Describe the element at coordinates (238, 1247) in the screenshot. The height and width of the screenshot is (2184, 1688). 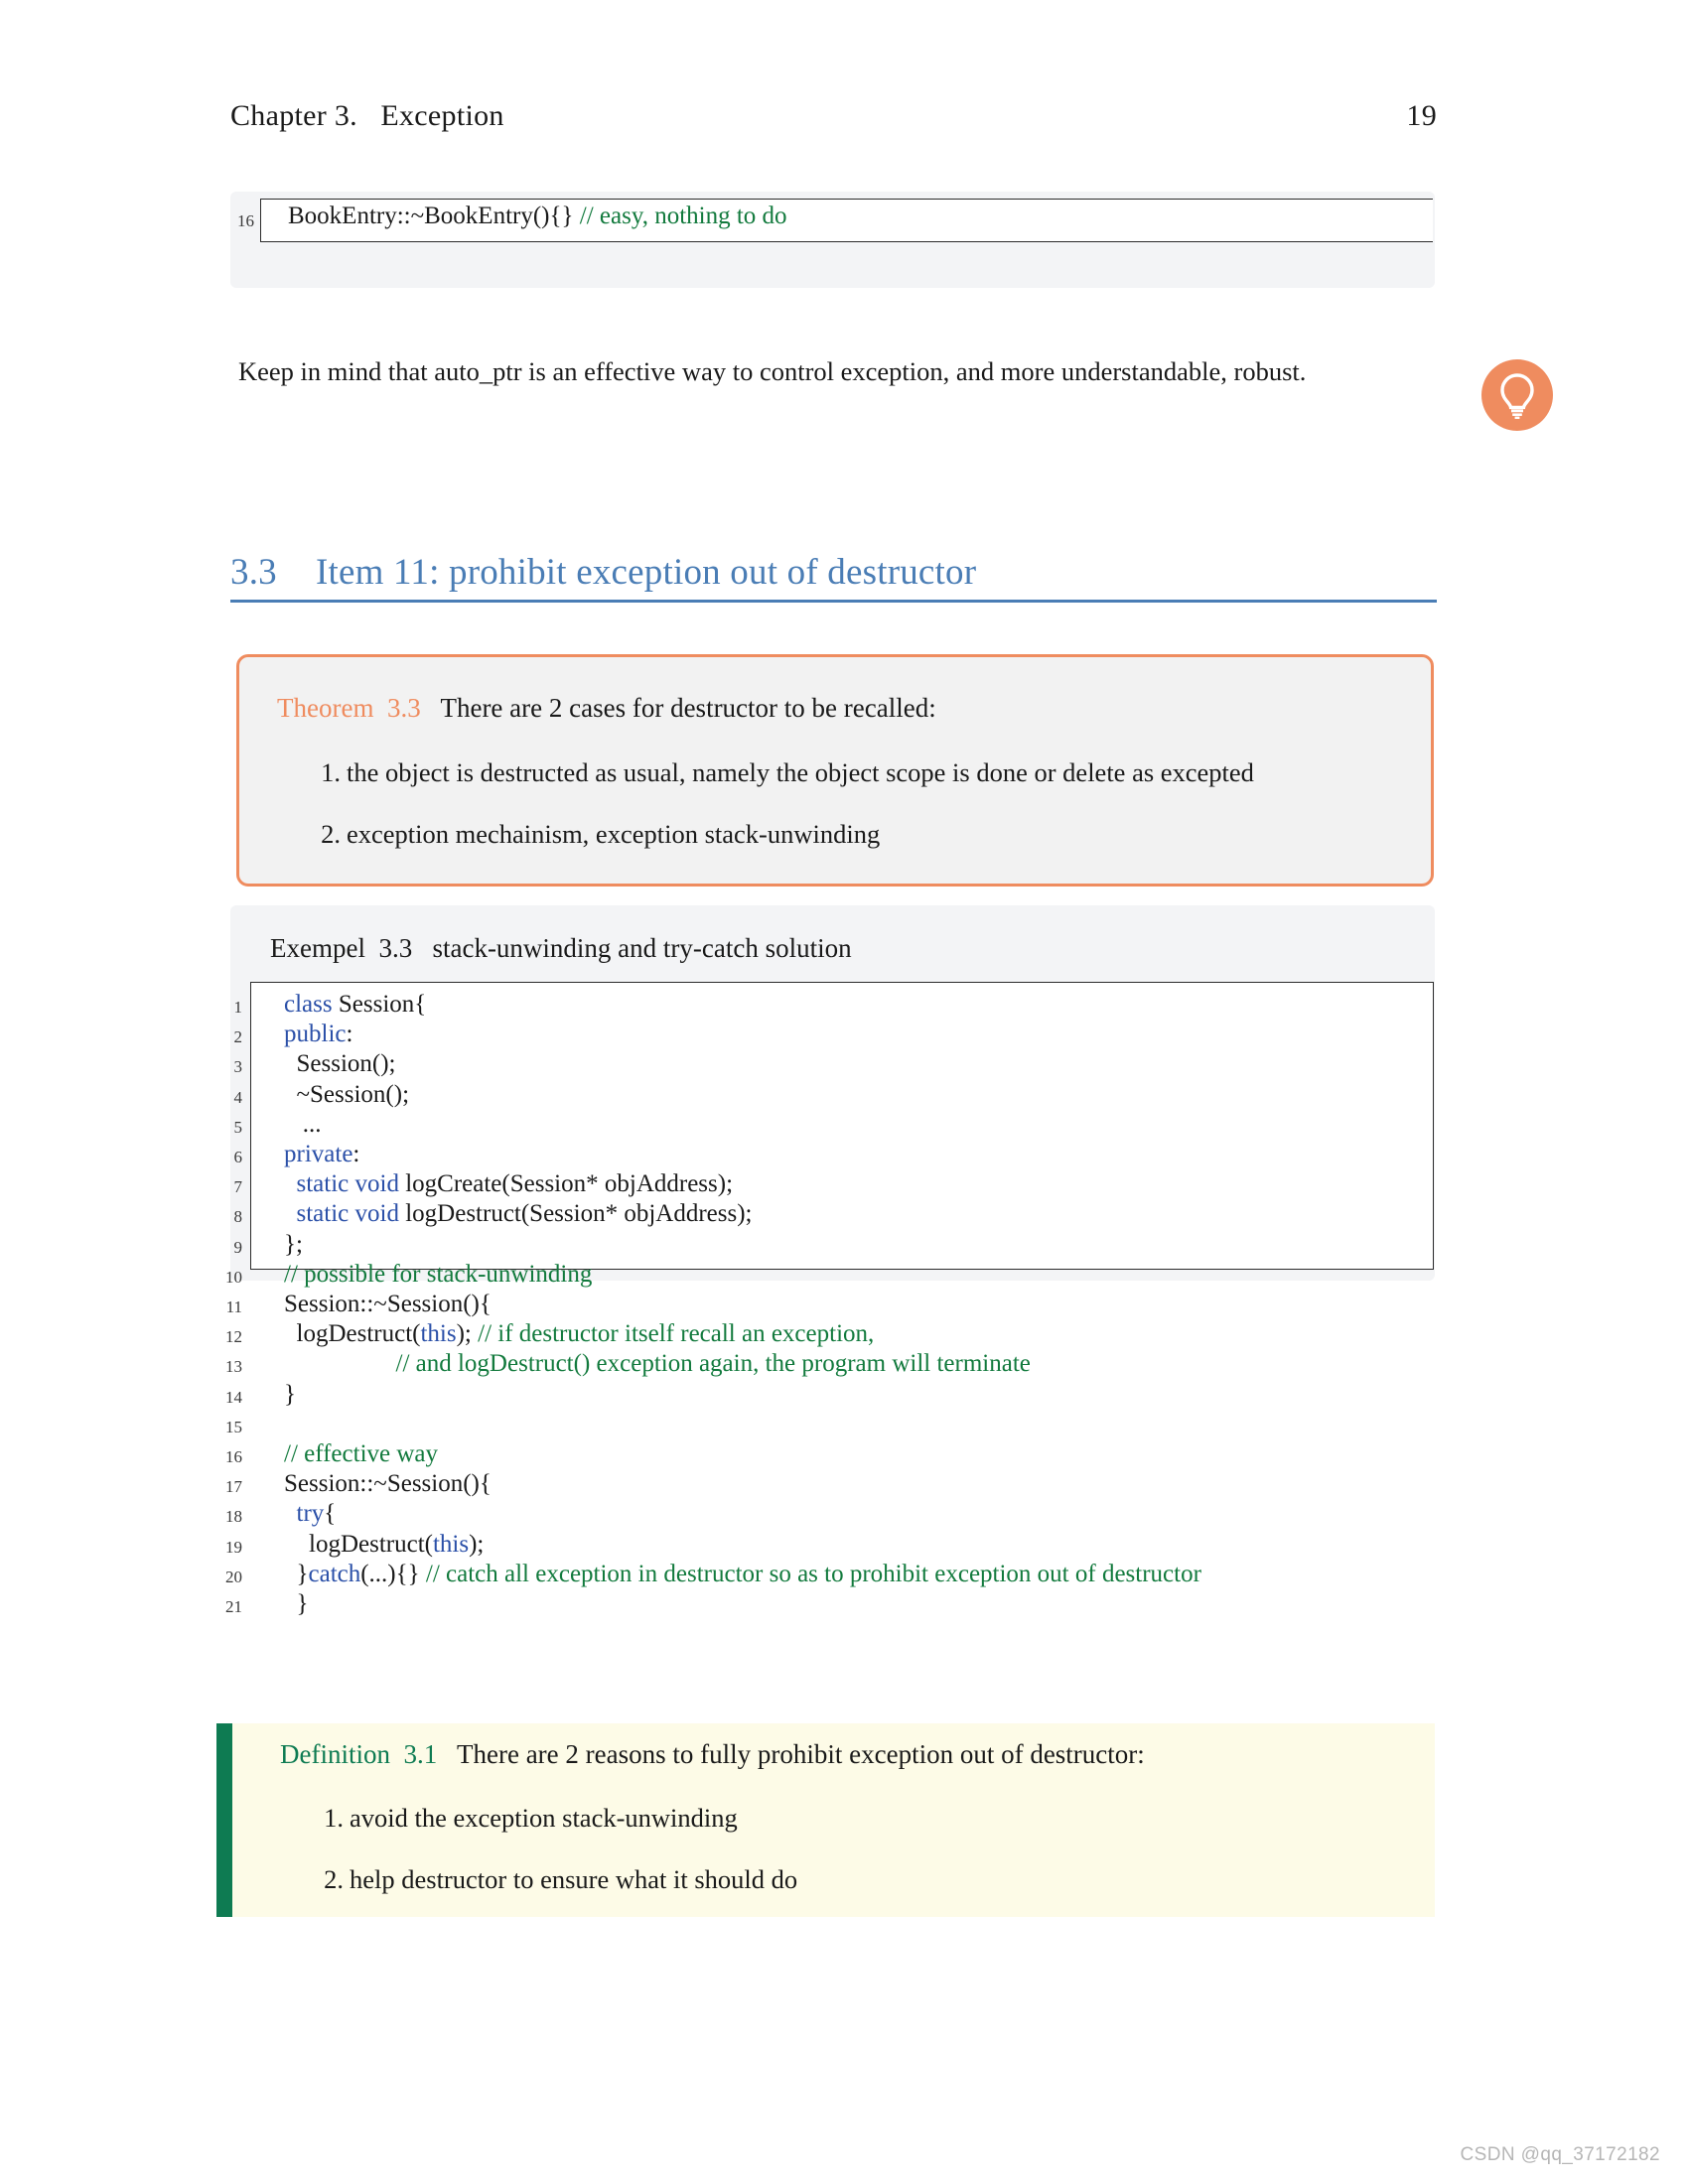
I see `code-line-number: 9` at that location.